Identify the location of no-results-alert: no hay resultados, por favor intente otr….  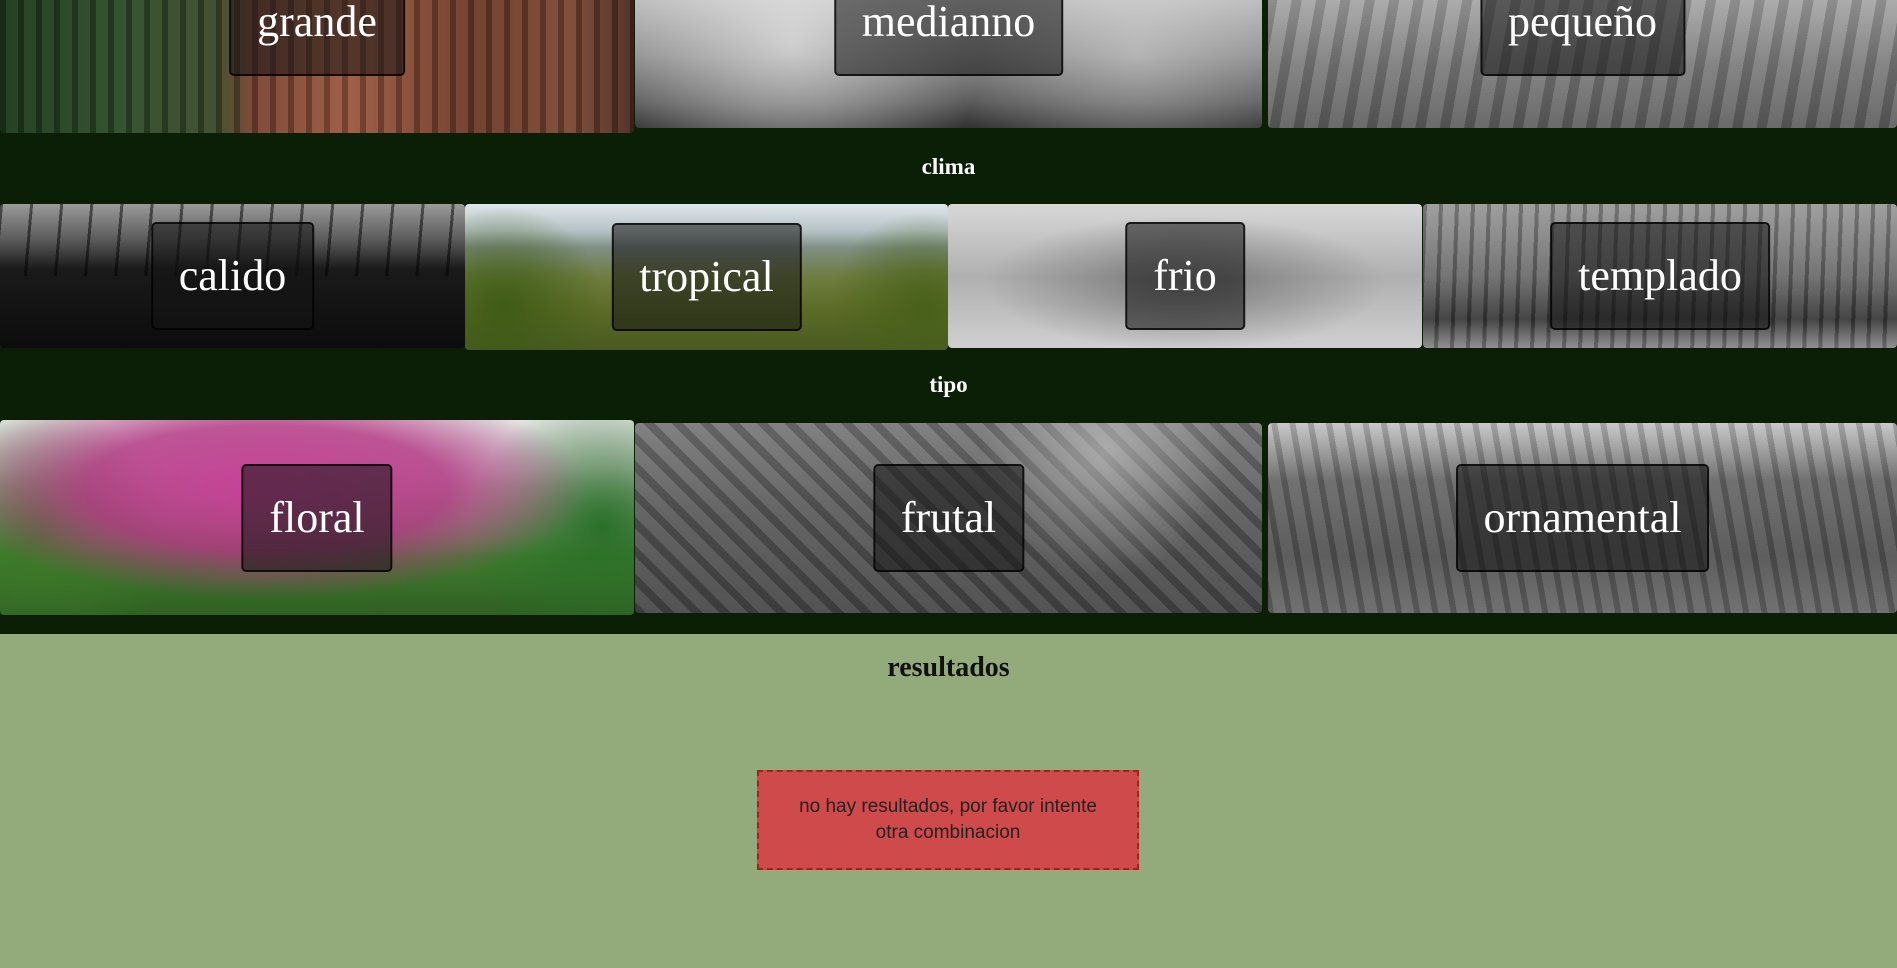
(948, 820).